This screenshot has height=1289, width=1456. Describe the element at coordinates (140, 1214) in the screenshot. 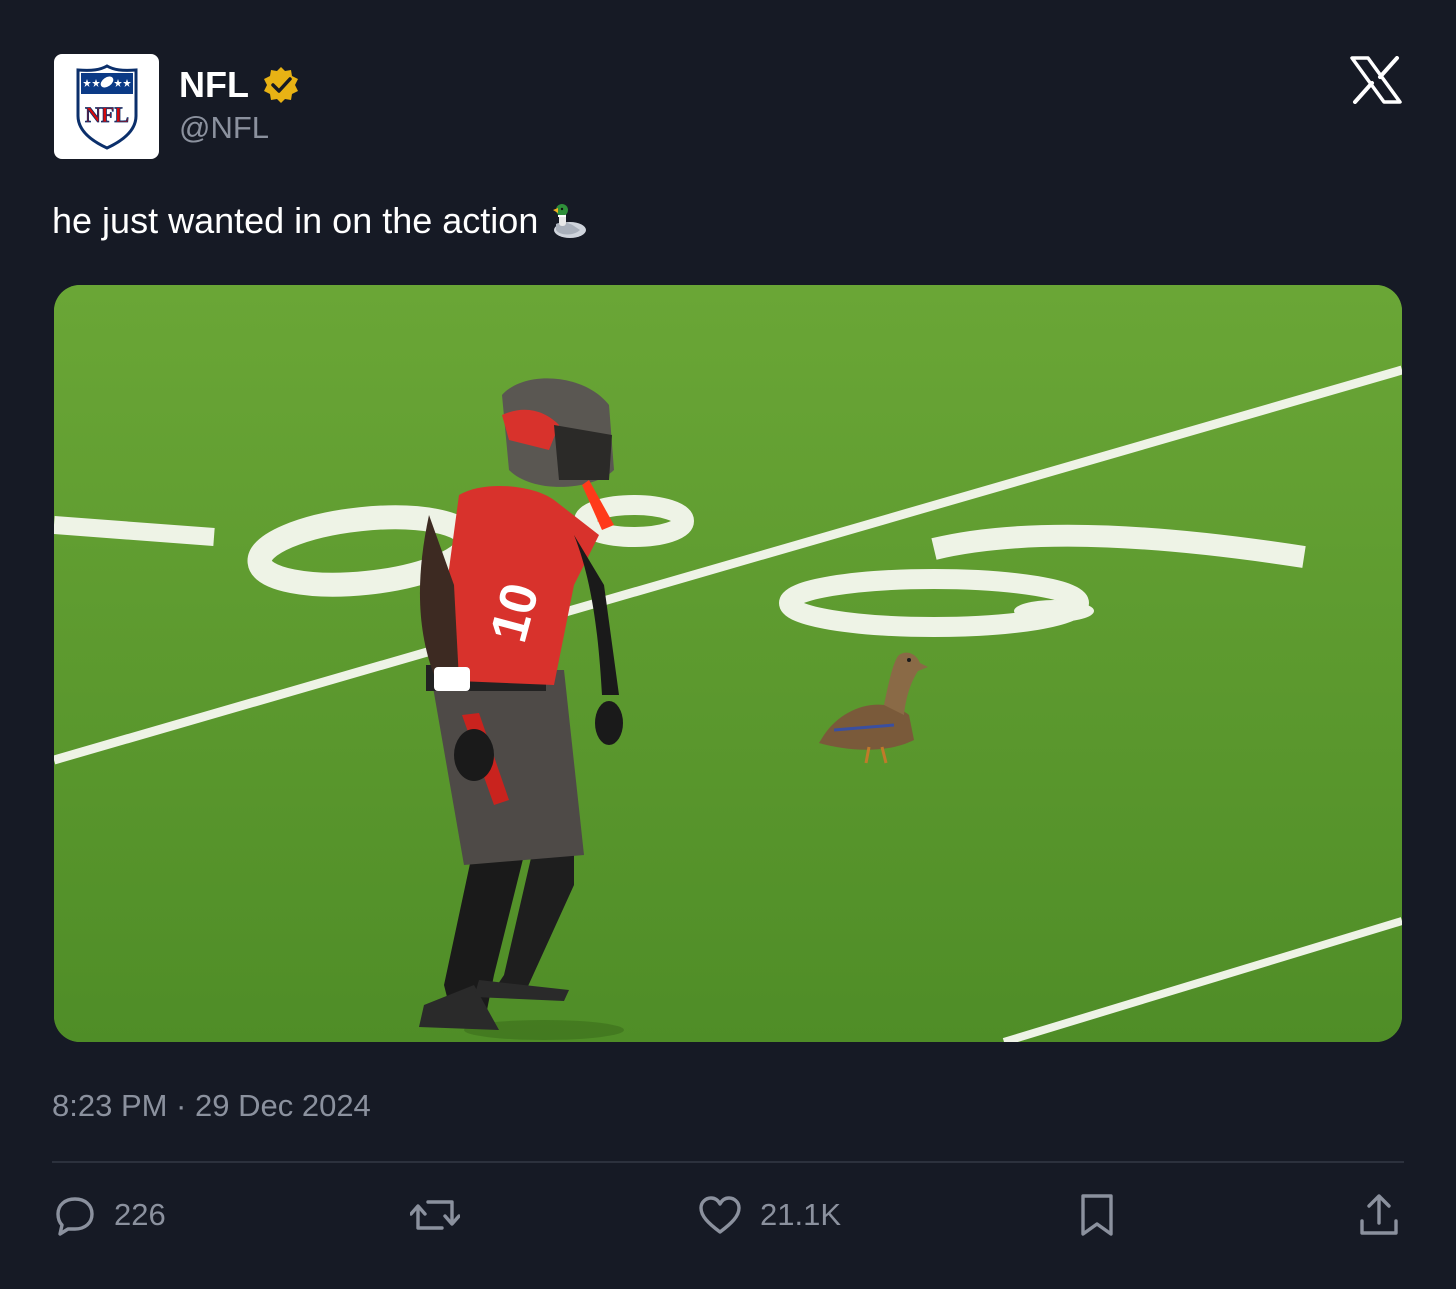

I see `reply-count: 226` at that location.